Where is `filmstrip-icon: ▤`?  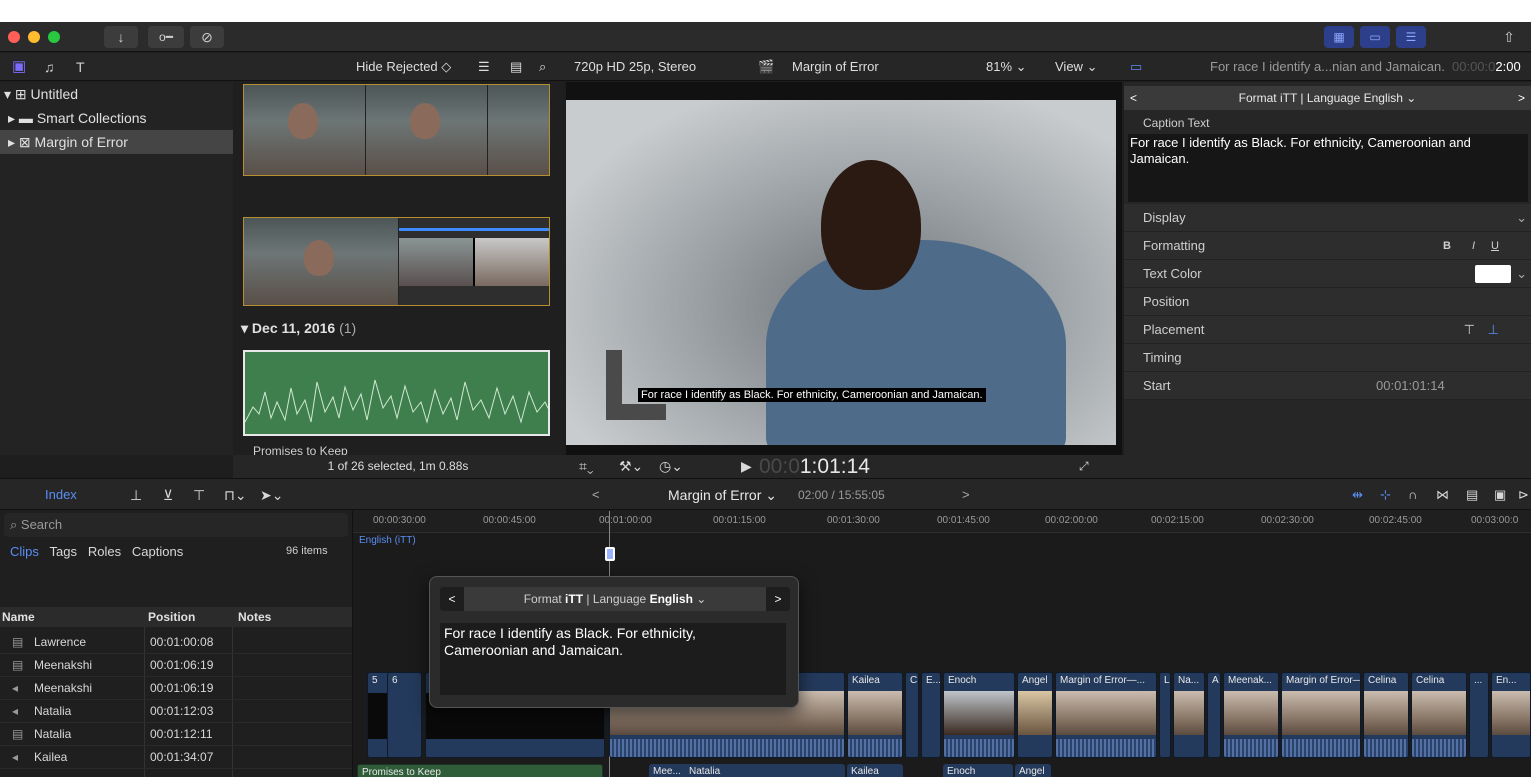 filmstrip-icon: ▤ is located at coordinates (516, 67).